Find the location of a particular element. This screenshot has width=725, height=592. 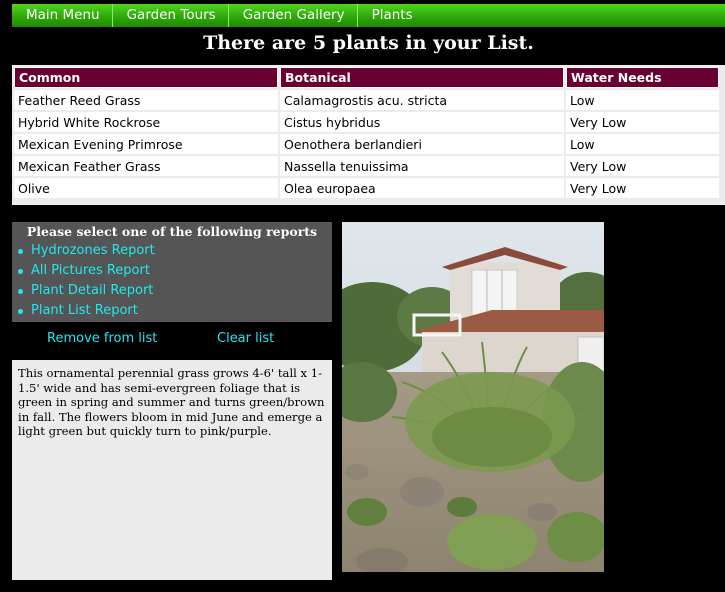

page-title: There are 5 plants in your List. is located at coordinates (368, 43).